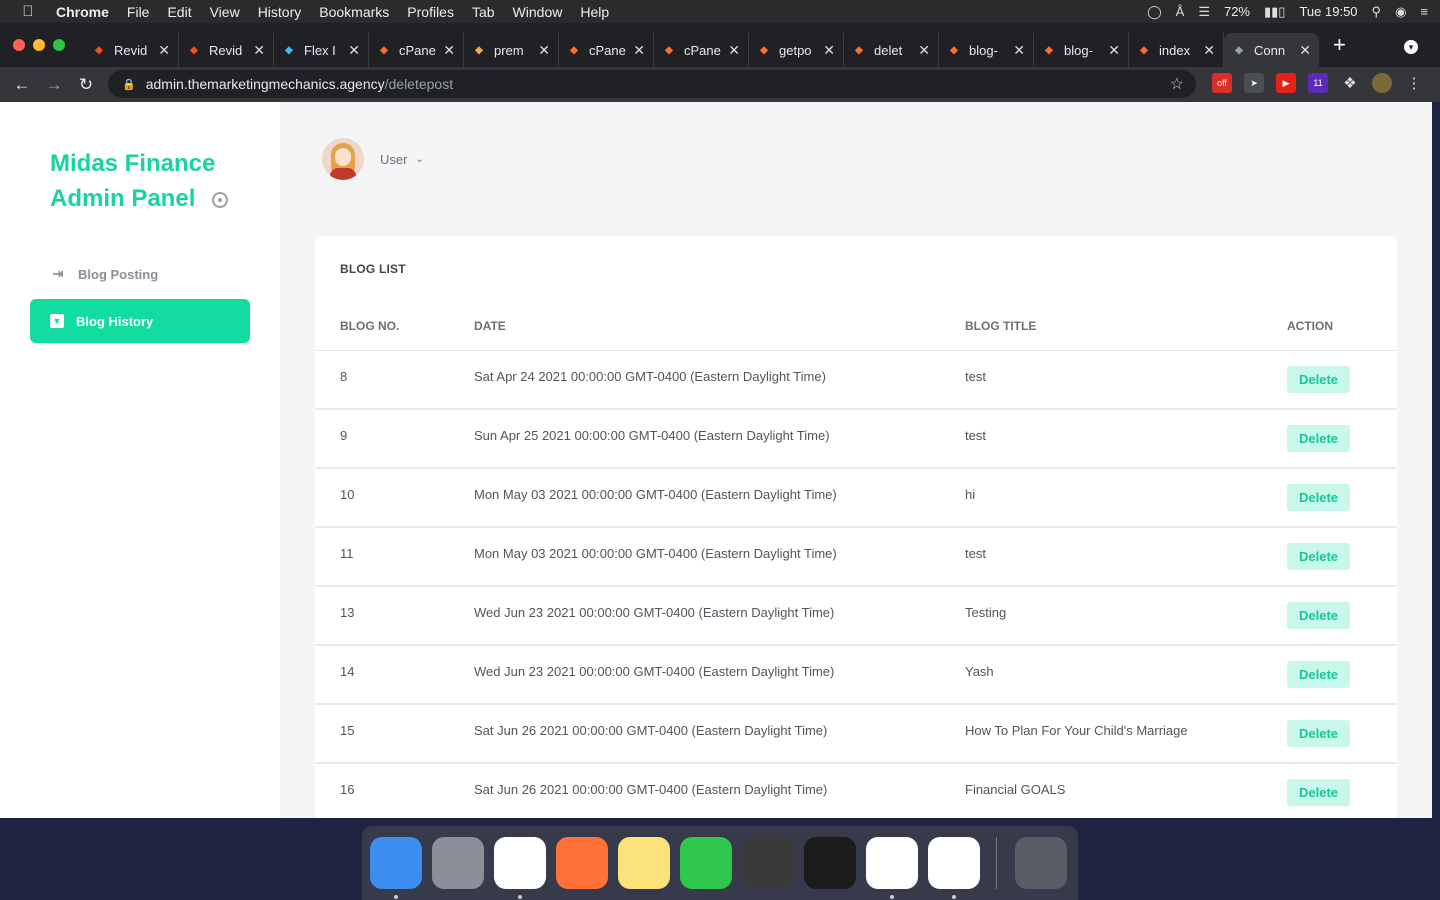  What do you see at coordinates (59, 45) in the screenshot?
I see `zoom-window-button` at bounding box center [59, 45].